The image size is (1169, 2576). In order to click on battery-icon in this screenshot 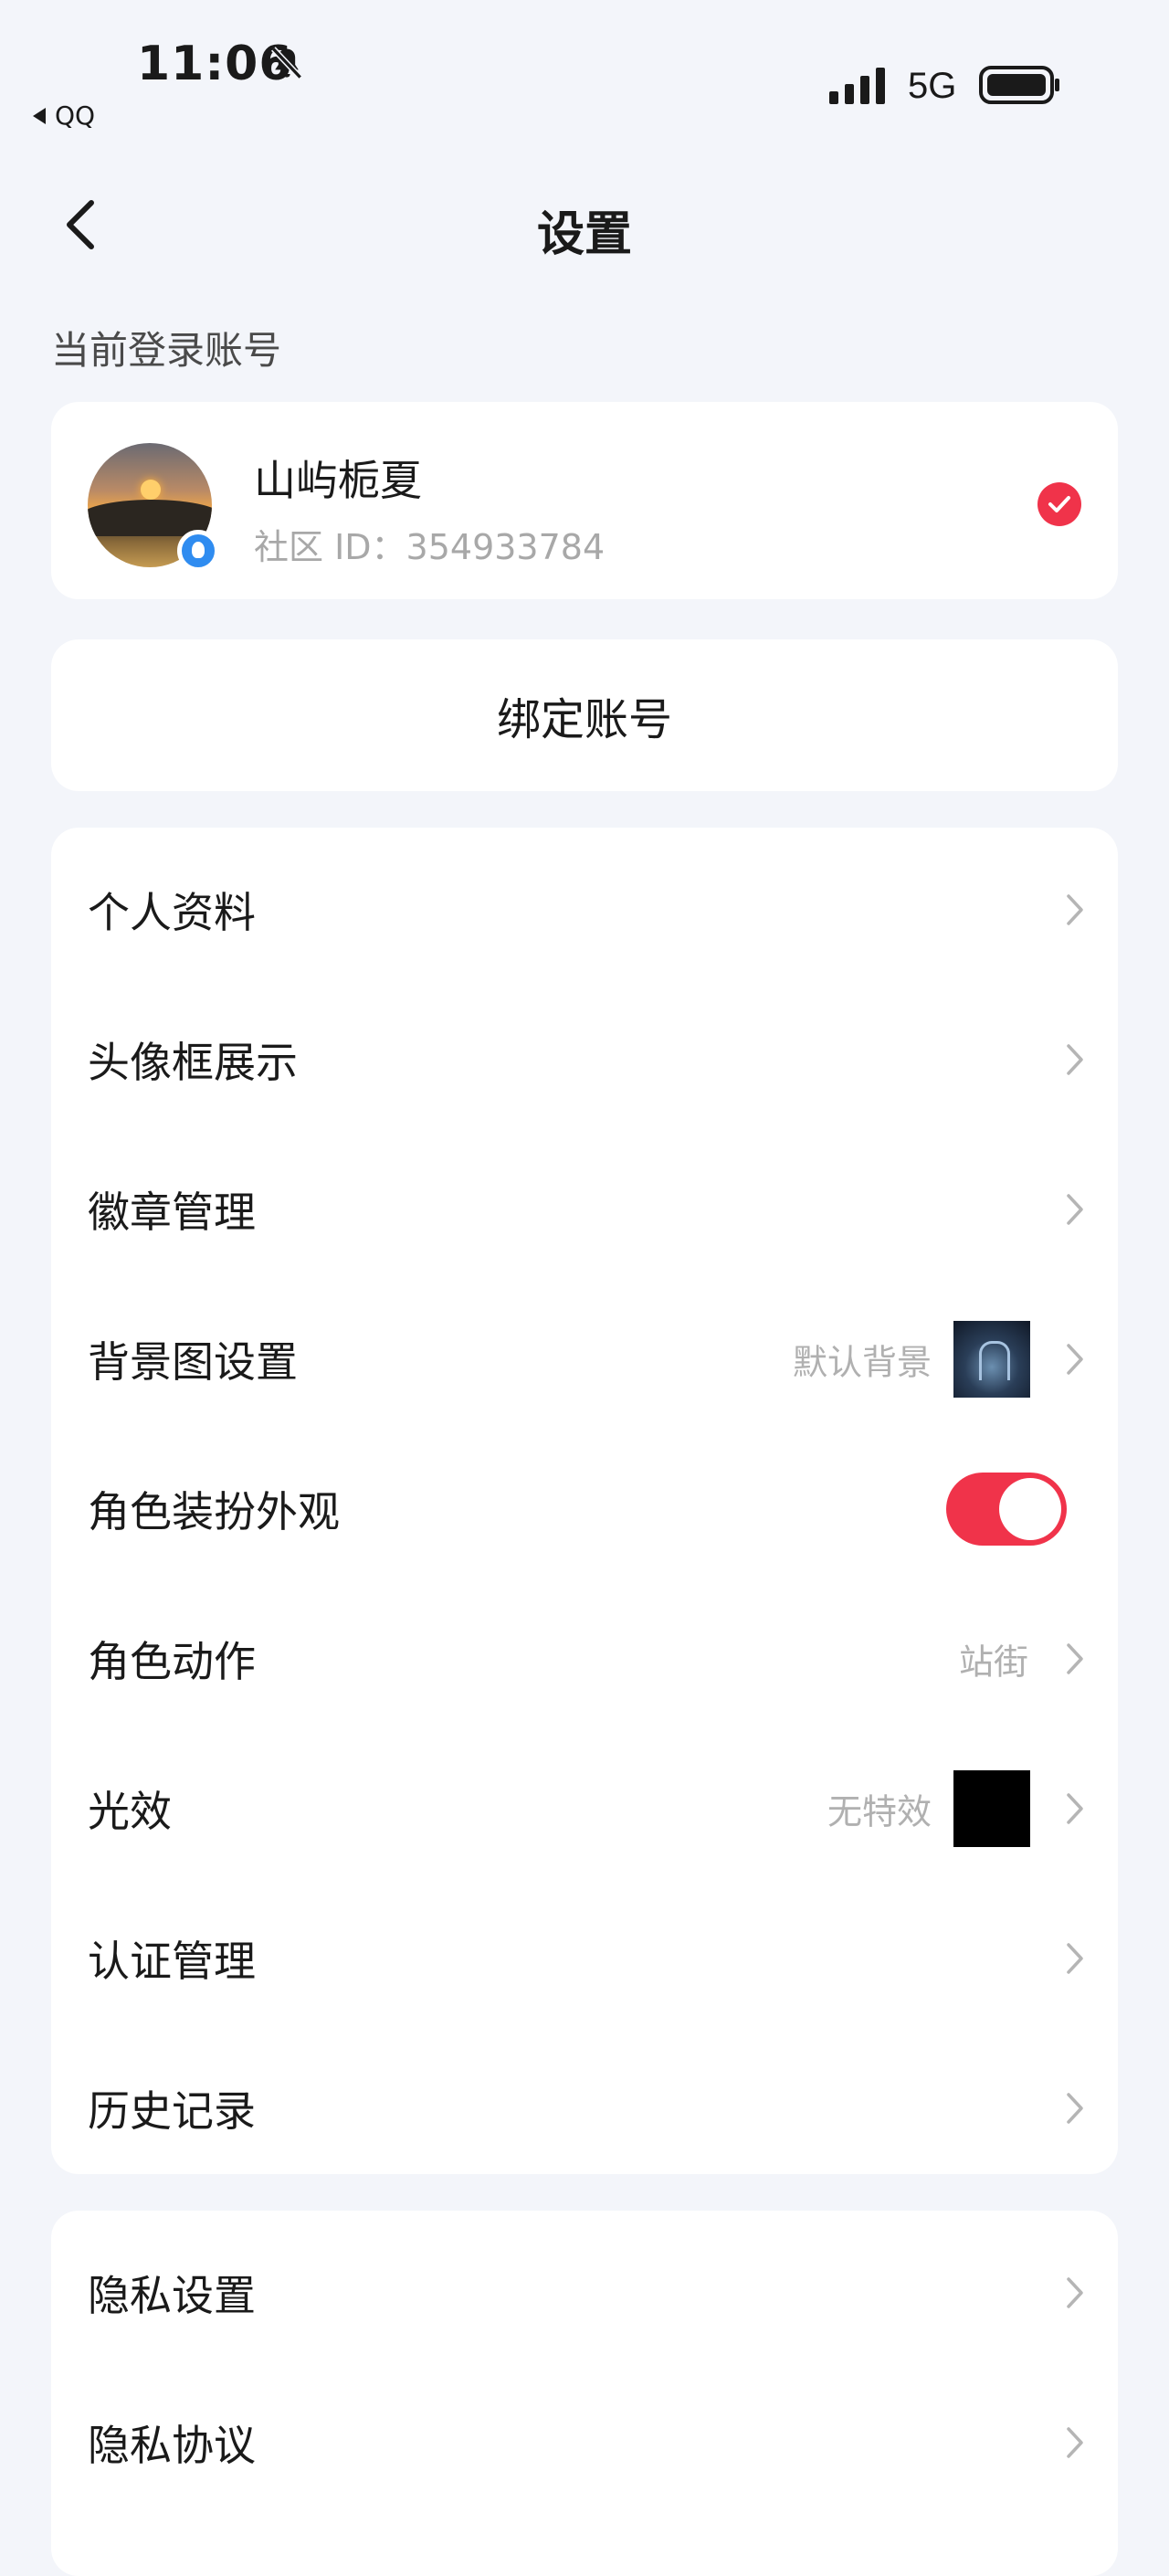, I will do `click(1019, 85)`.